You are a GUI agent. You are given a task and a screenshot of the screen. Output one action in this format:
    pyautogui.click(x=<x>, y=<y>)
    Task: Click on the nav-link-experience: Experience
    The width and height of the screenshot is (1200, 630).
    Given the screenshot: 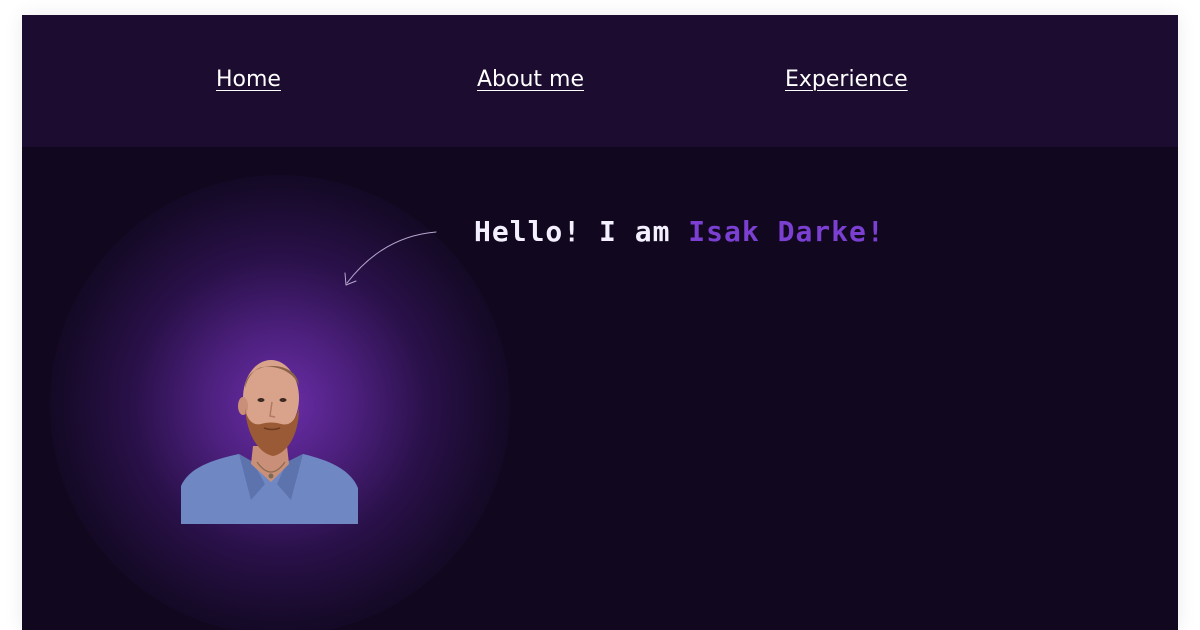 What is the action you would take?
    pyautogui.click(x=846, y=79)
    